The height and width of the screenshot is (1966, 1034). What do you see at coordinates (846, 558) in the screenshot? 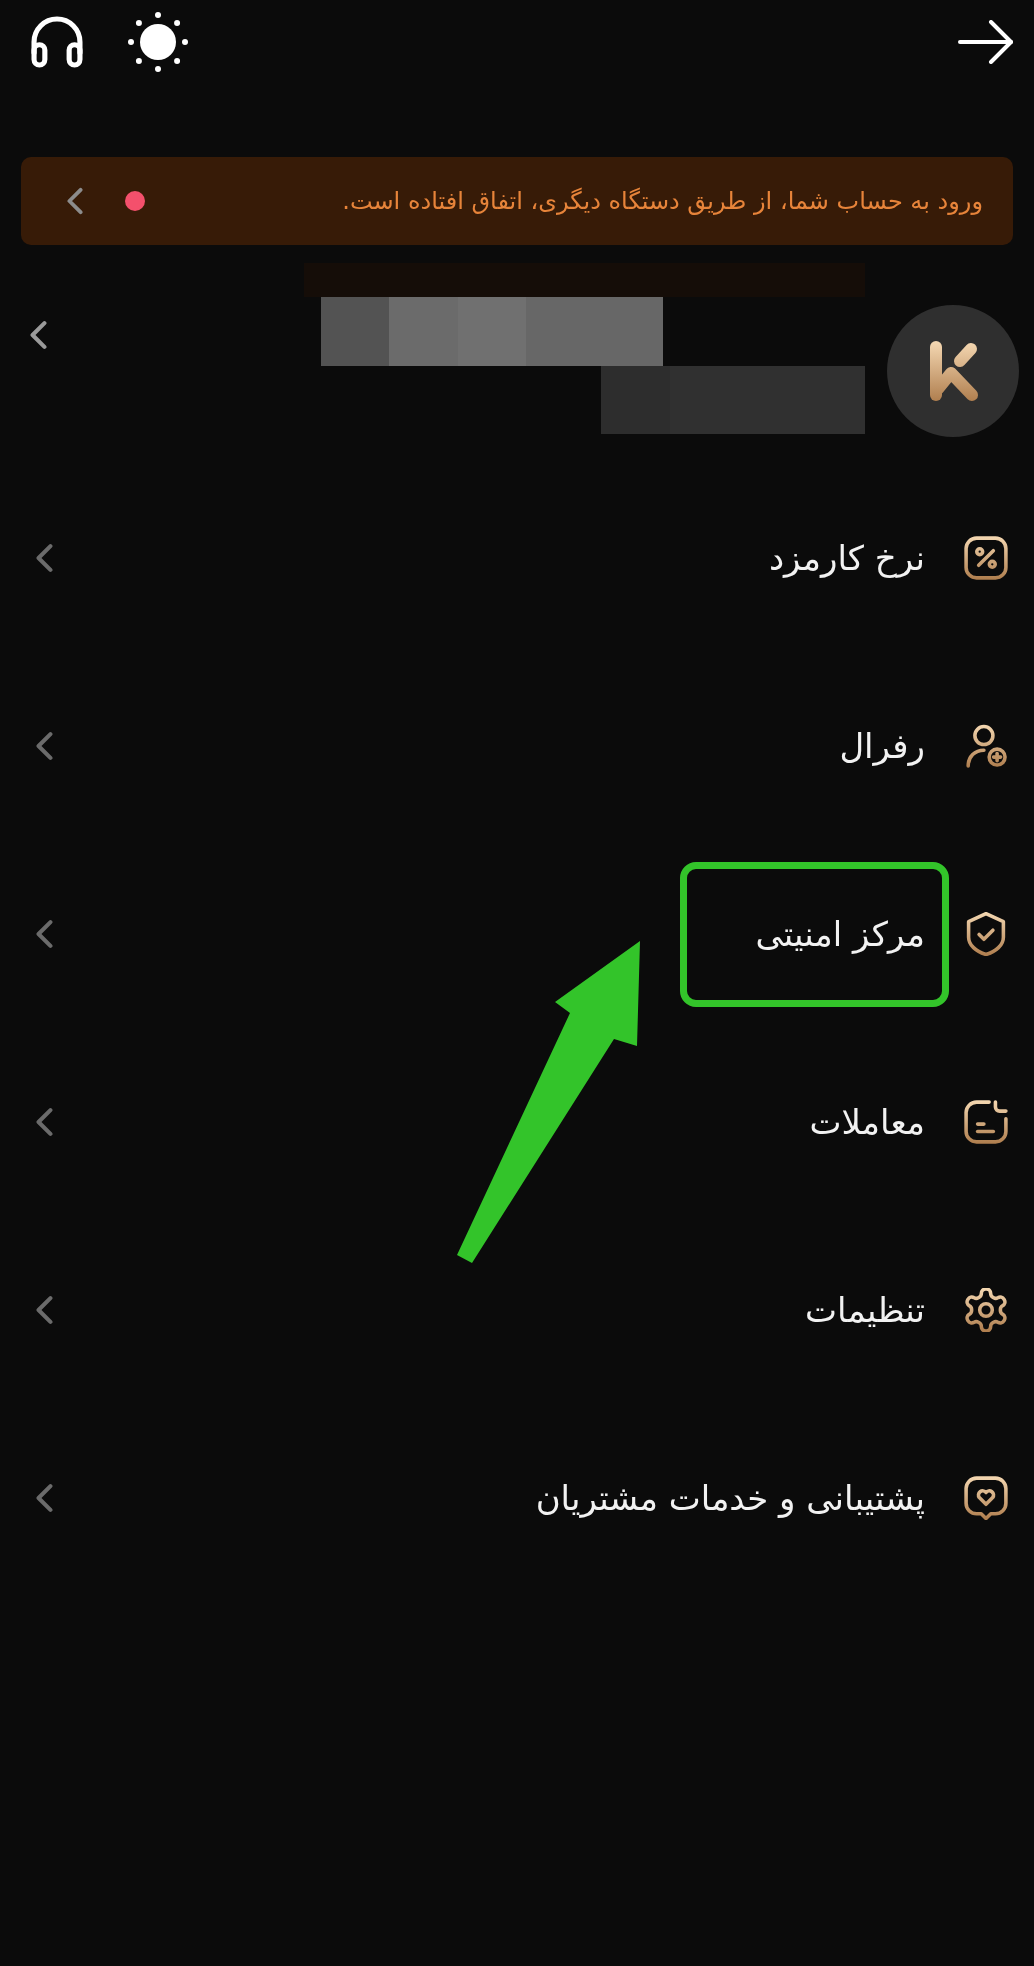
I see `menu-item-label: نرخ کارمزد` at bounding box center [846, 558].